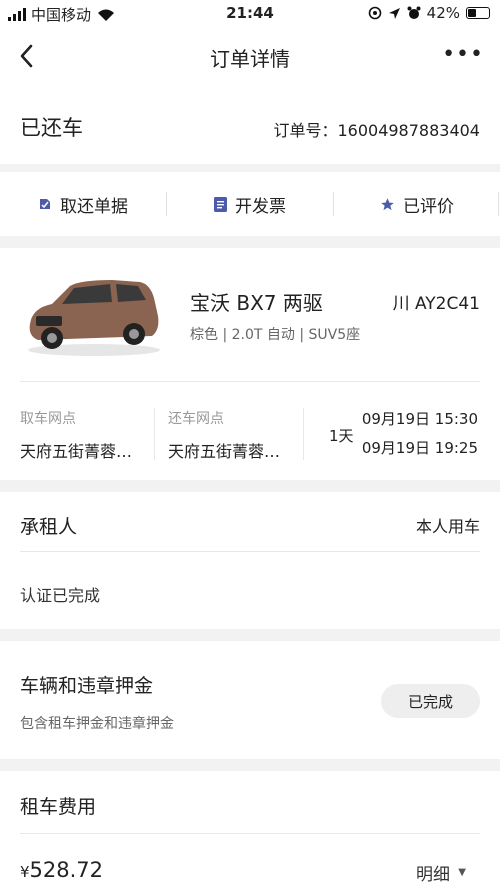  Describe the element at coordinates (250, 14) in the screenshot. I see `status-bar: 中国移动 21:44 42%` at that location.